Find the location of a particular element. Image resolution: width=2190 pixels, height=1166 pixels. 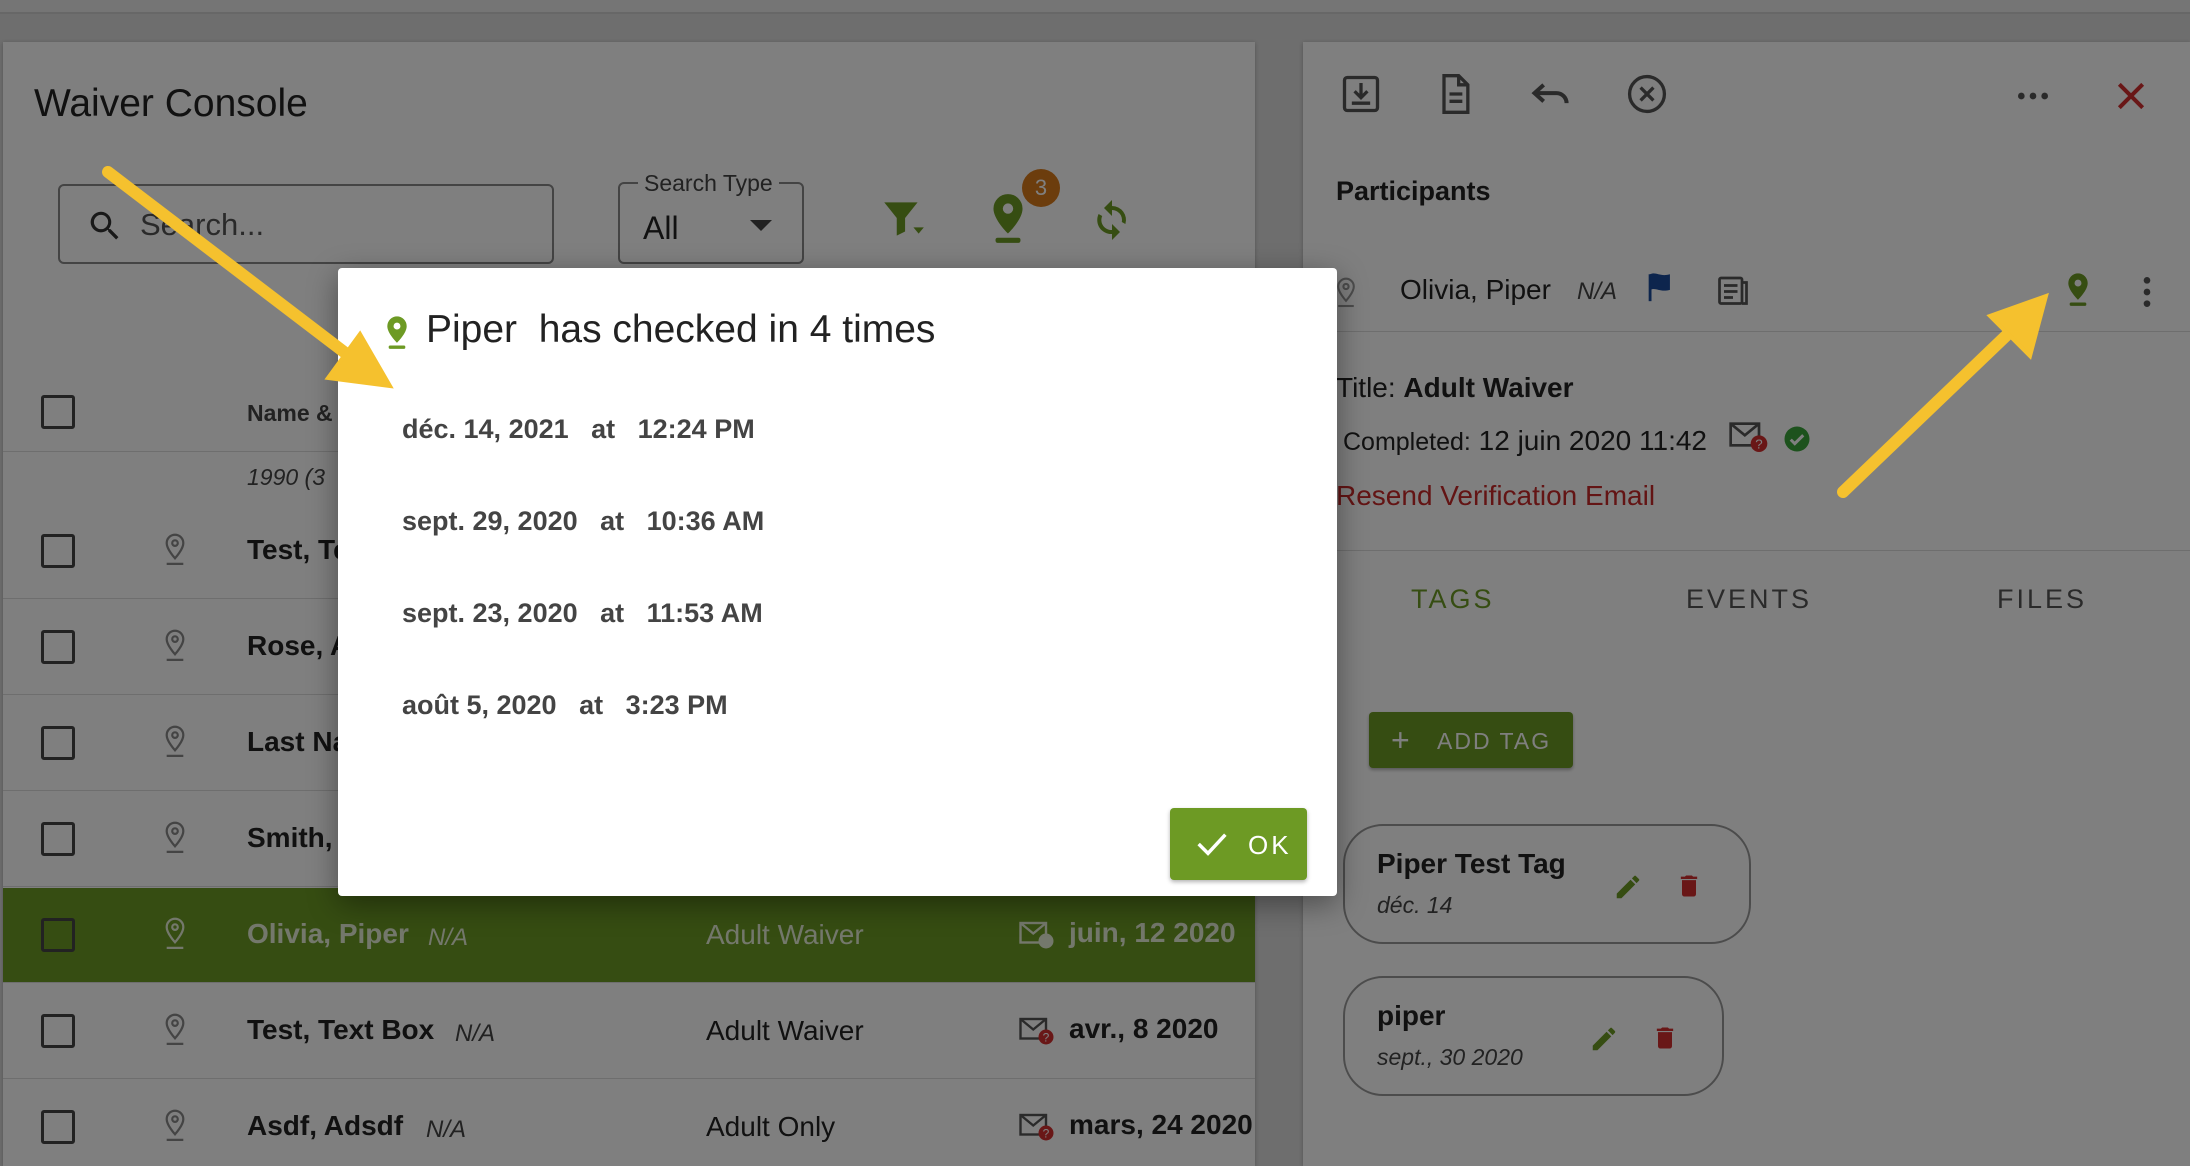

arrow-right is located at coordinates (1943, 395).